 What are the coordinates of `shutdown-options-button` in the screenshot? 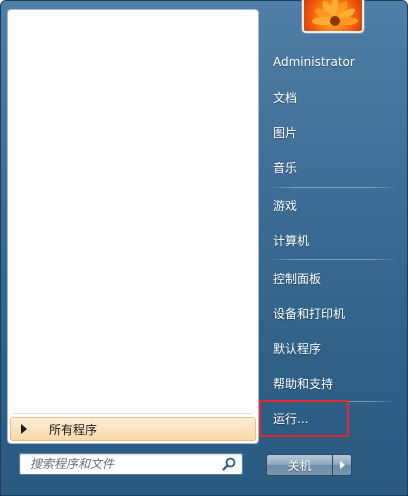 It's located at (342, 465).